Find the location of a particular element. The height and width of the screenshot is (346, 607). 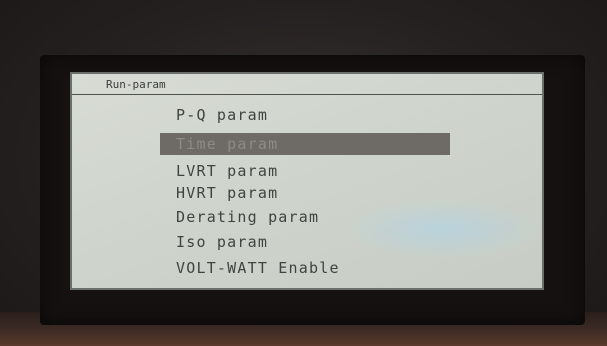

menu-item-pq-param: P-Q param is located at coordinates (222, 115).